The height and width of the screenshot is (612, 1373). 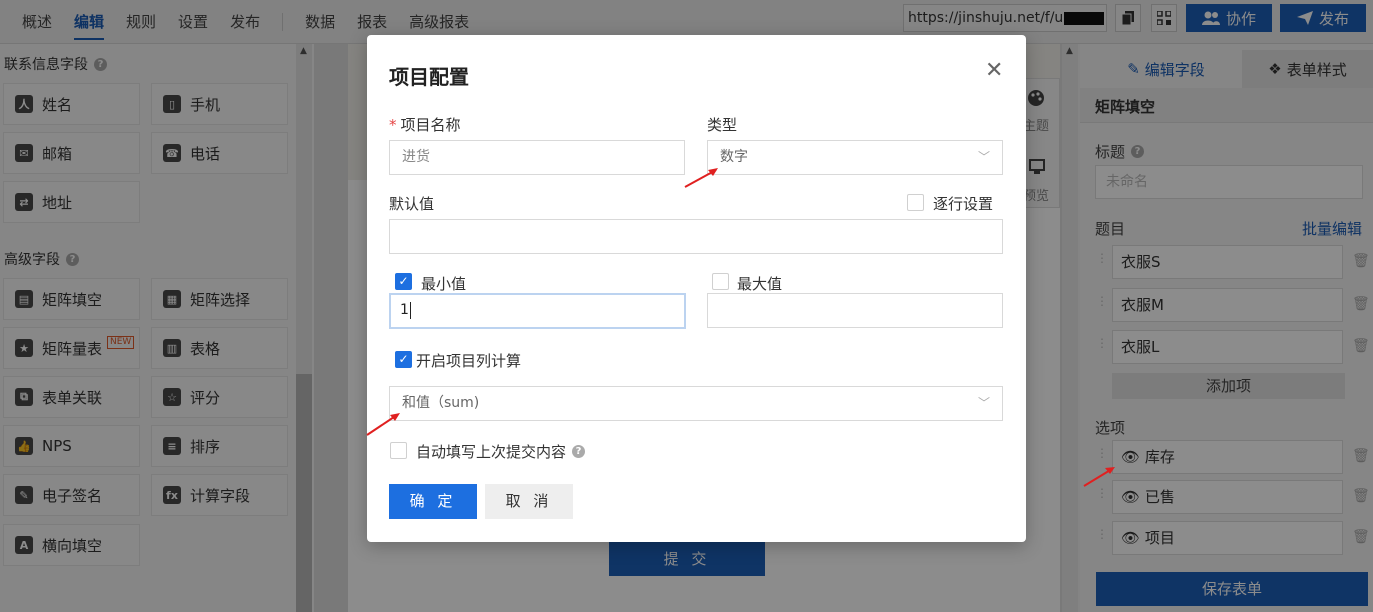 I want to click on default-value-input, so click(x=696, y=236).